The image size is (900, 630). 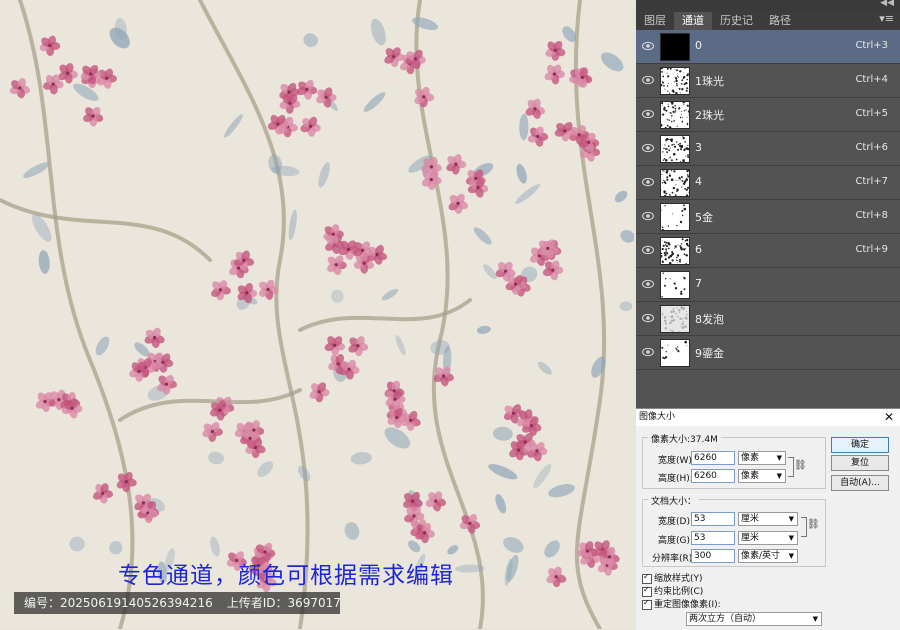 I want to click on scale-styles-checkbox: 缩放样式(Y), so click(x=672, y=577).